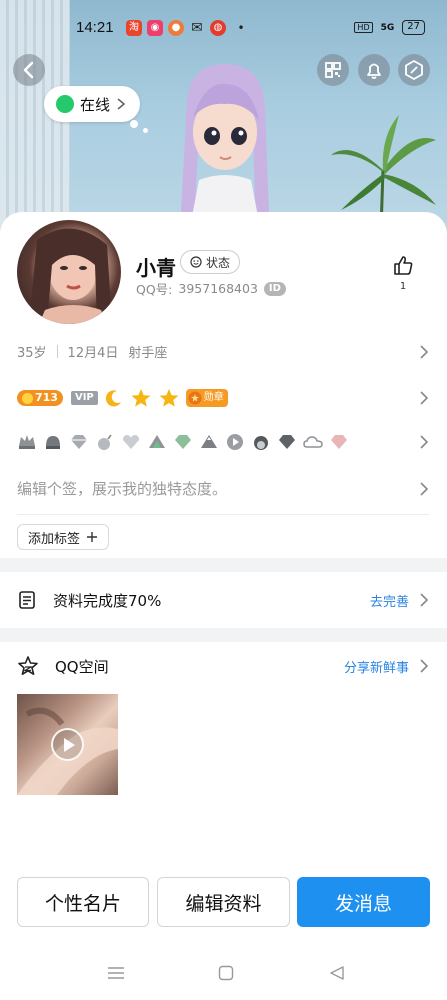  I want to click on thumbs-up-icon, so click(403, 265).